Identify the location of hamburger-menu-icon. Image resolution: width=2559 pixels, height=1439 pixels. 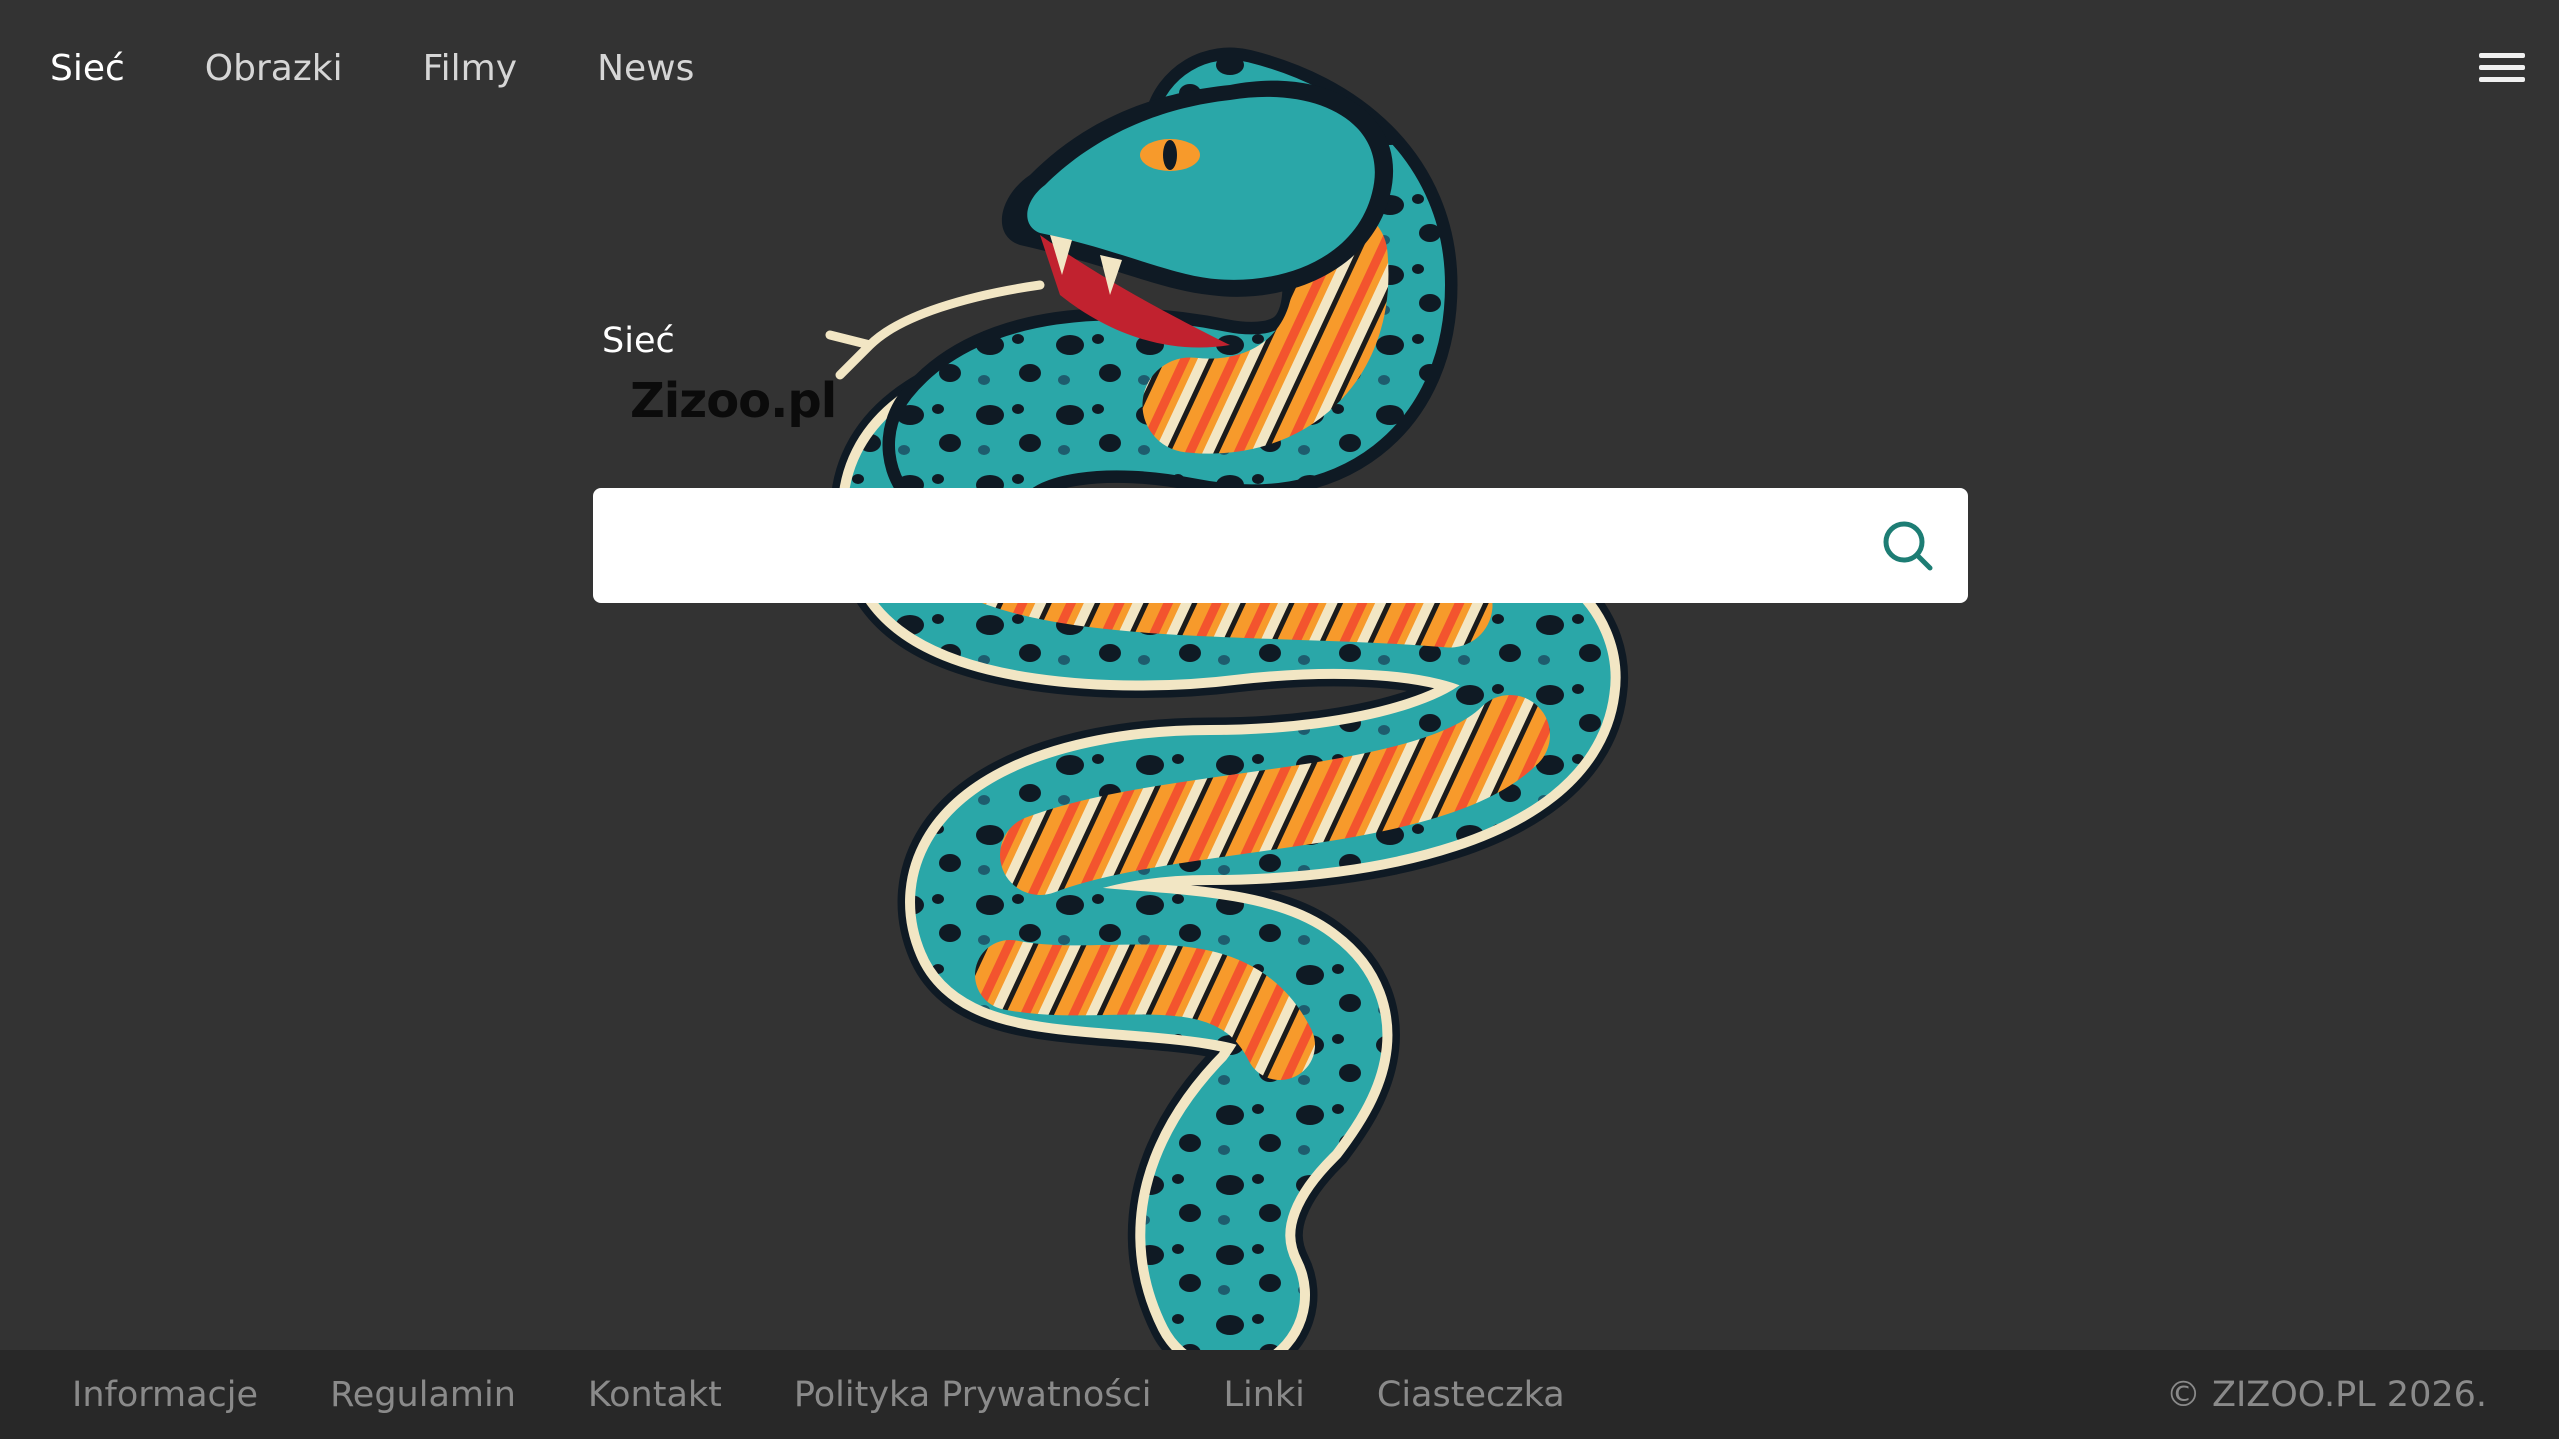
(2502, 70).